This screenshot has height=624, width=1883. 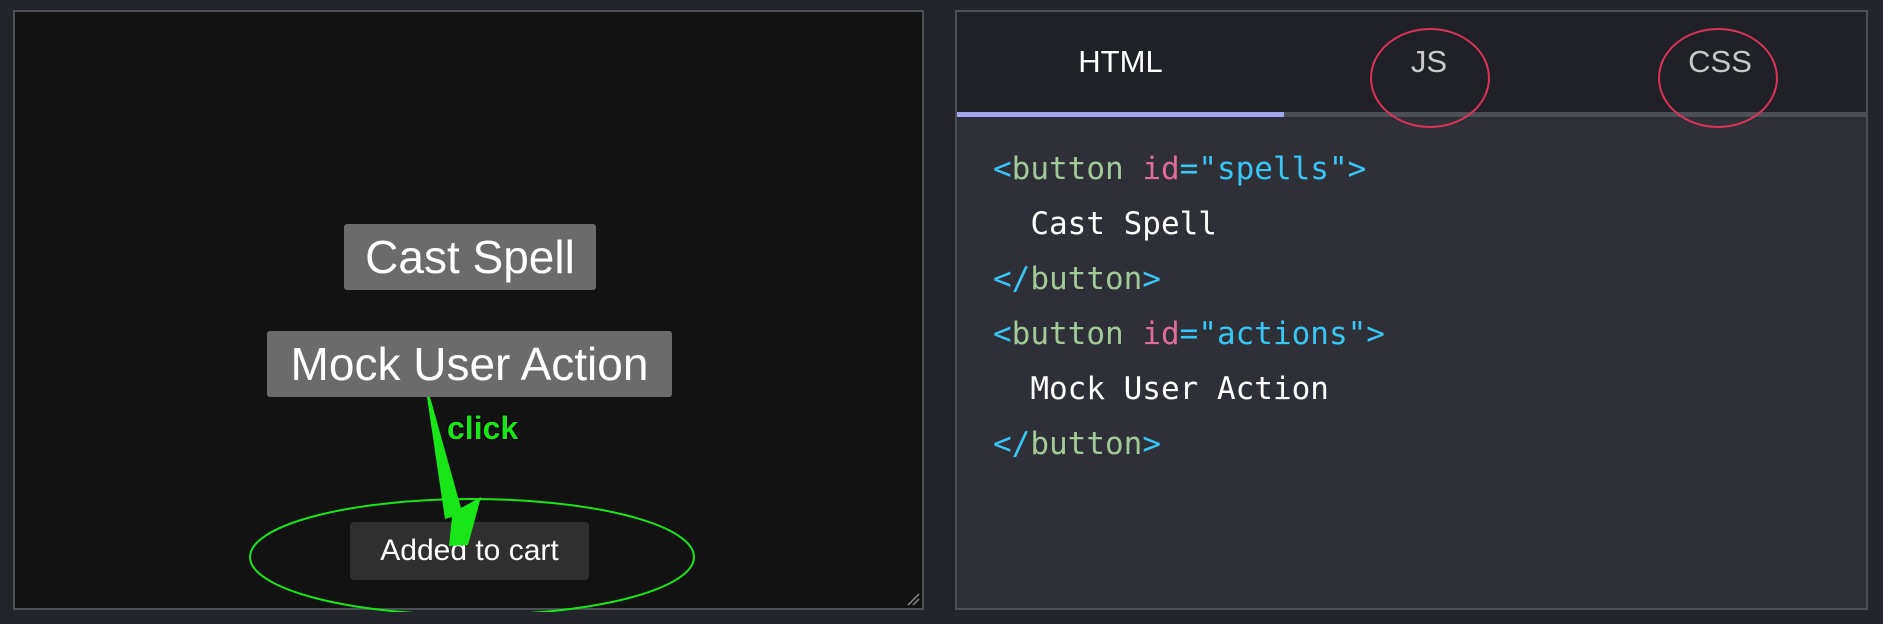 What do you see at coordinates (483, 428) in the screenshot?
I see `click-label: click` at bounding box center [483, 428].